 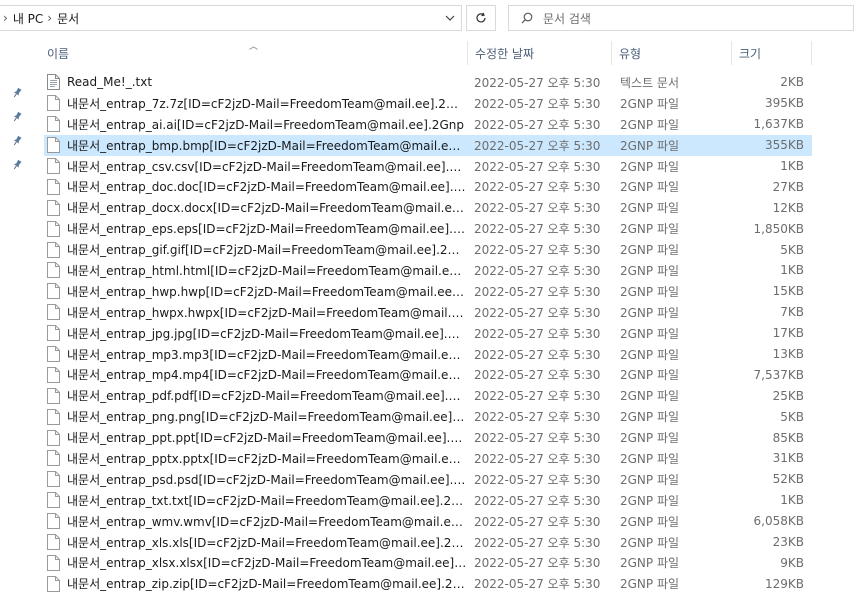 What do you see at coordinates (481, 18) in the screenshot?
I see `refresh-button` at bounding box center [481, 18].